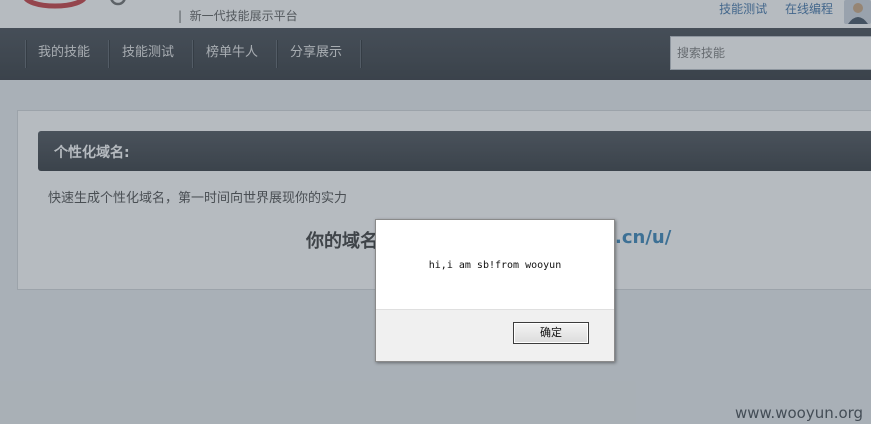 This screenshot has width=871, height=424. I want to click on alert-dialog: hi,i am sb!from wooyun 确定, so click(495, 290).